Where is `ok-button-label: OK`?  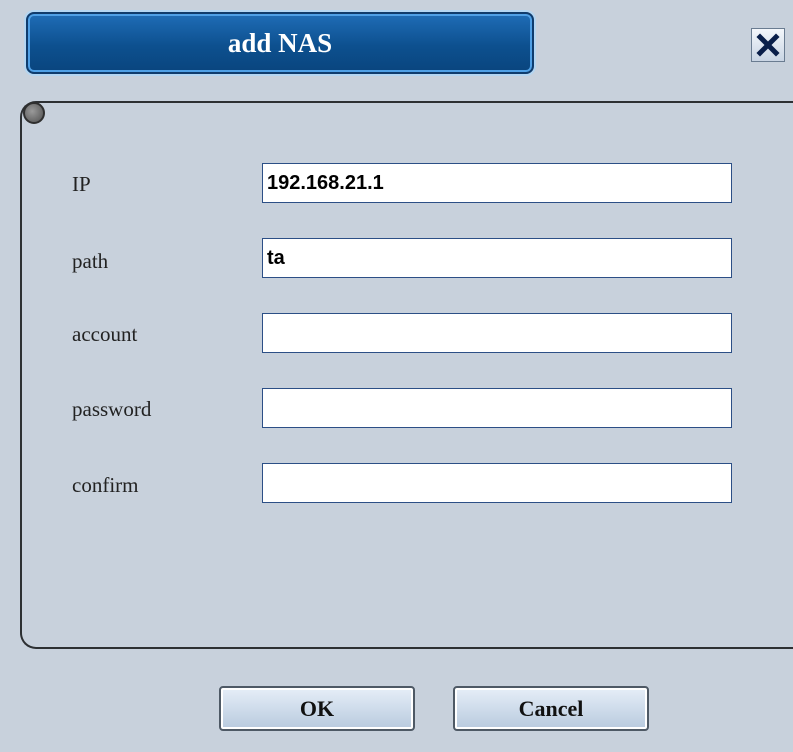 ok-button-label: OK is located at coordinates (317, 708).